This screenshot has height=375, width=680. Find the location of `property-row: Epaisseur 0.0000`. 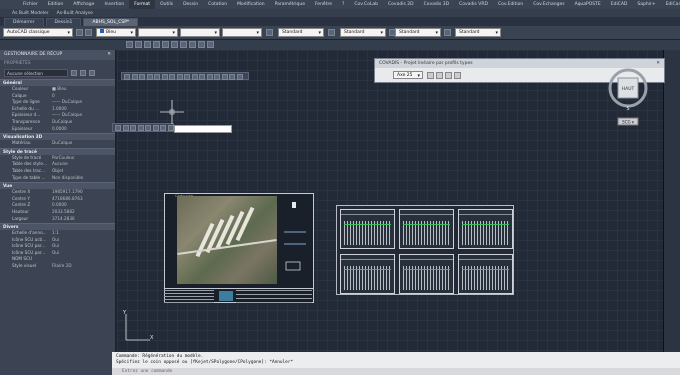

property-row: Epaisseur 0.0000 is located at coordinates (57, 129).